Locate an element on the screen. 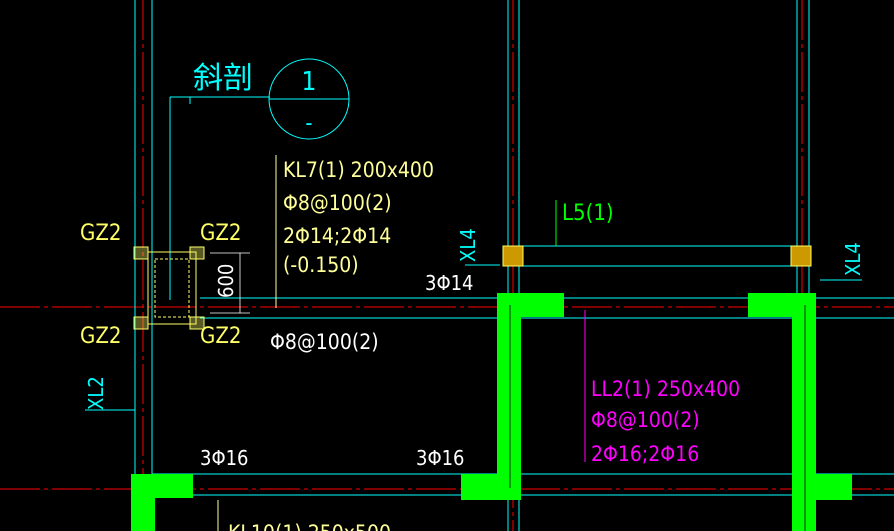  kl7-bars: 2Φ14;2Φ14 is located at coordinates (337, 236).